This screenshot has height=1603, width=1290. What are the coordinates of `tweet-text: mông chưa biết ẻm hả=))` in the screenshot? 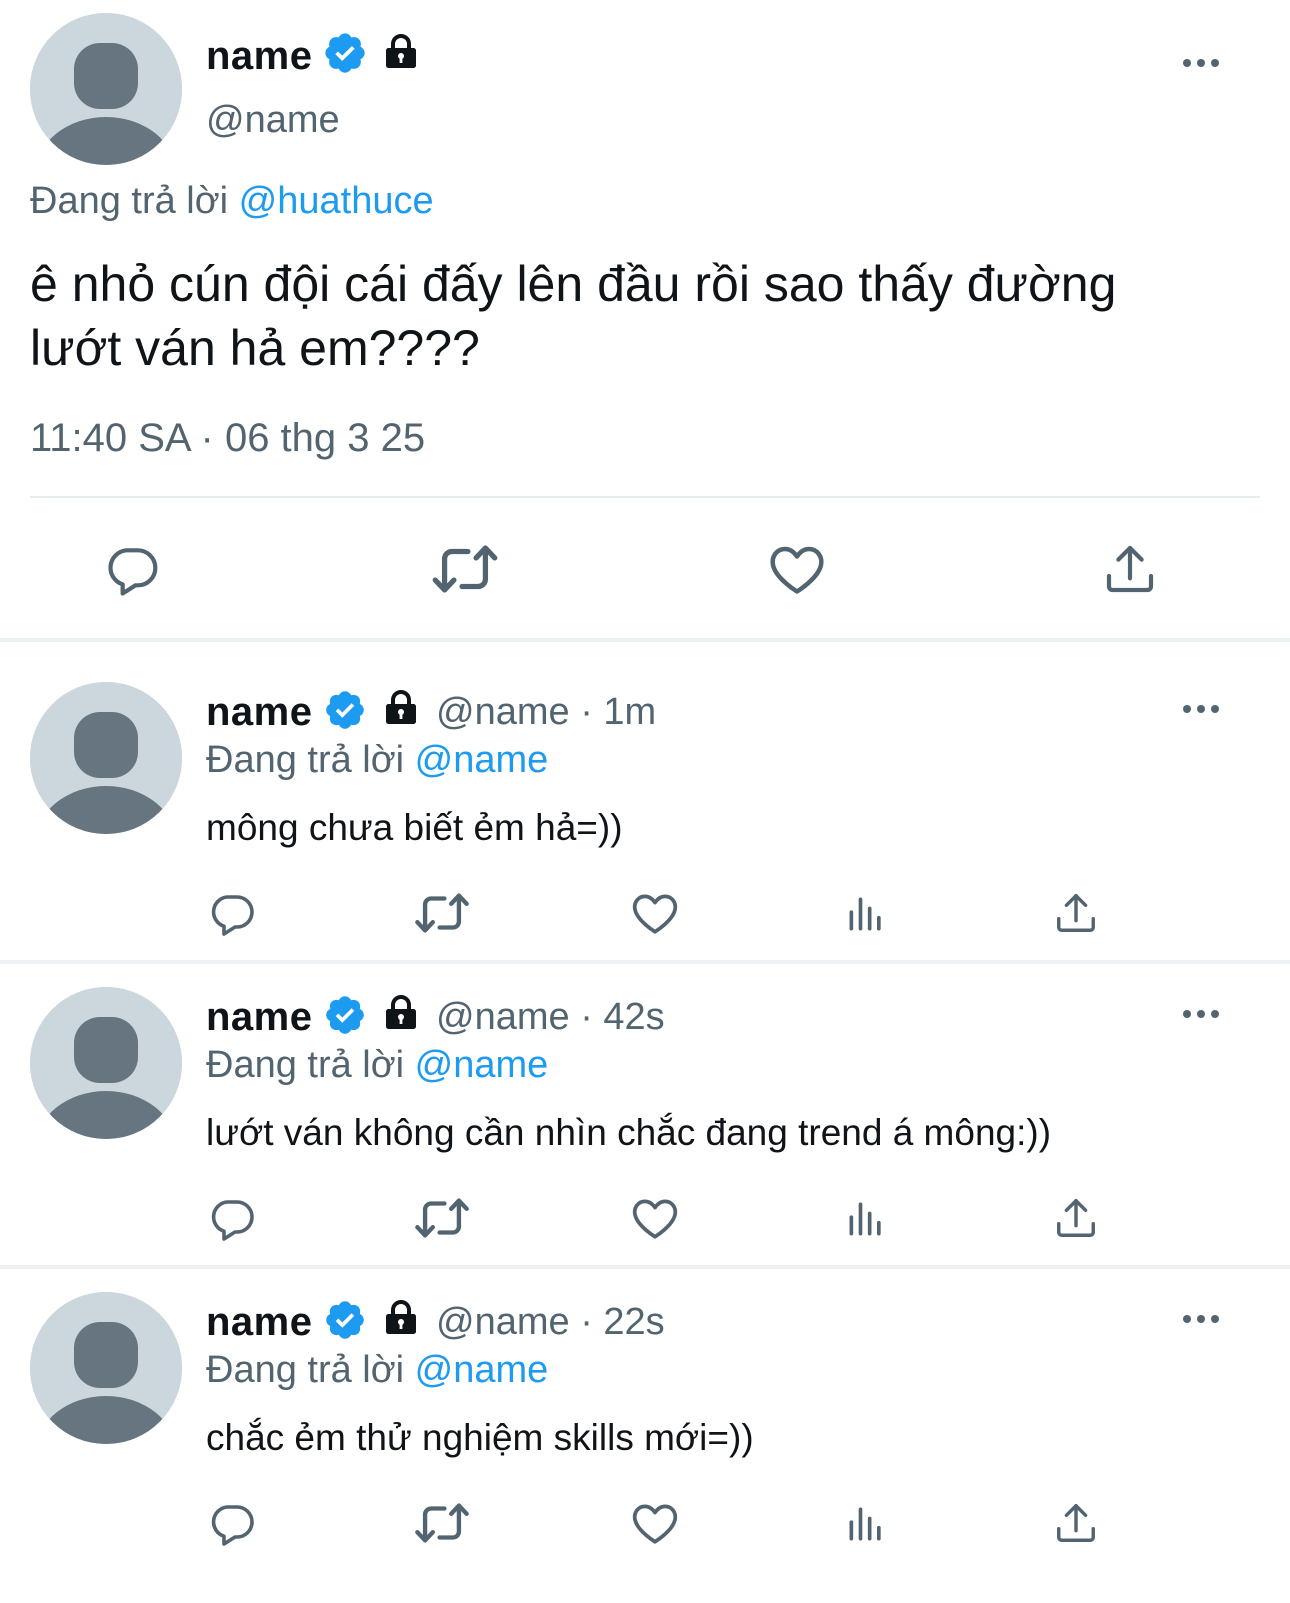 It's located at (414, 827).